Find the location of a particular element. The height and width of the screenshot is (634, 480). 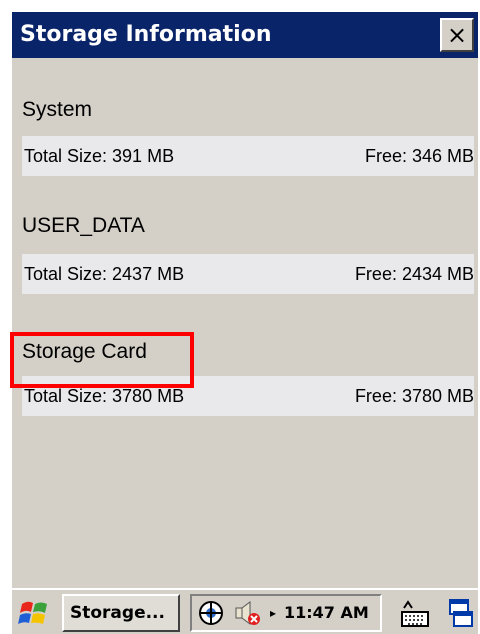

highlight-box is located at coordinates (102, 360).